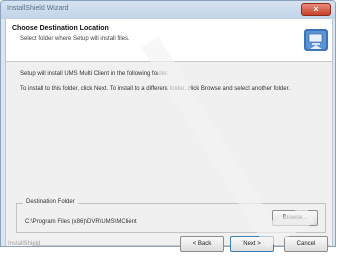  What do you see at coordinates (81, 222) in the screenshot?
I see `destination-path: C:\Program Files (x86)\DVR\UMS\MClient` at bounding box center [81, 222].